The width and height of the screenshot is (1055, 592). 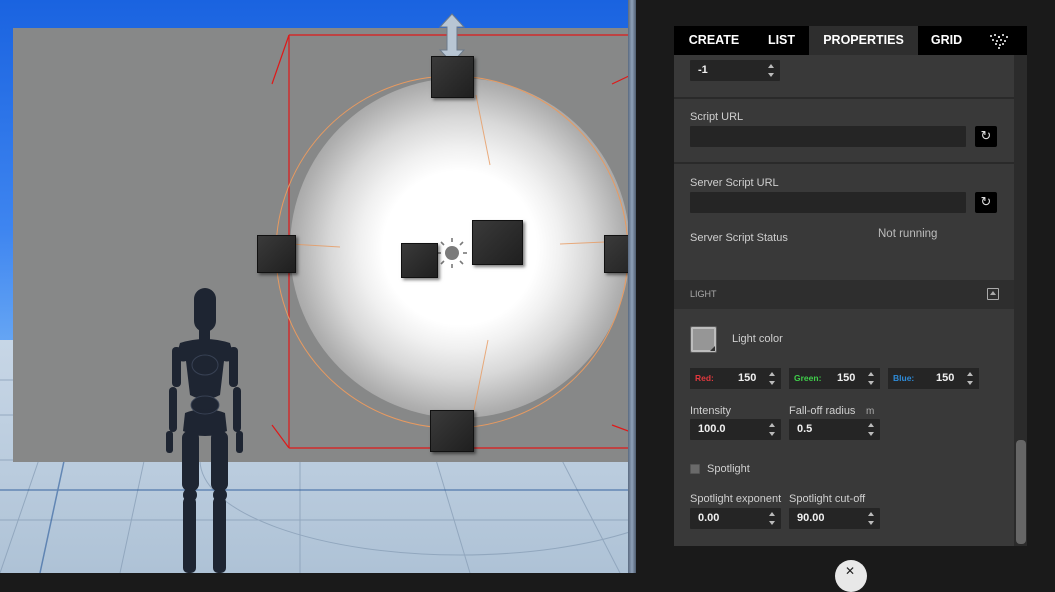 I want to click on light-source-icon, so click(x=452, y=253).